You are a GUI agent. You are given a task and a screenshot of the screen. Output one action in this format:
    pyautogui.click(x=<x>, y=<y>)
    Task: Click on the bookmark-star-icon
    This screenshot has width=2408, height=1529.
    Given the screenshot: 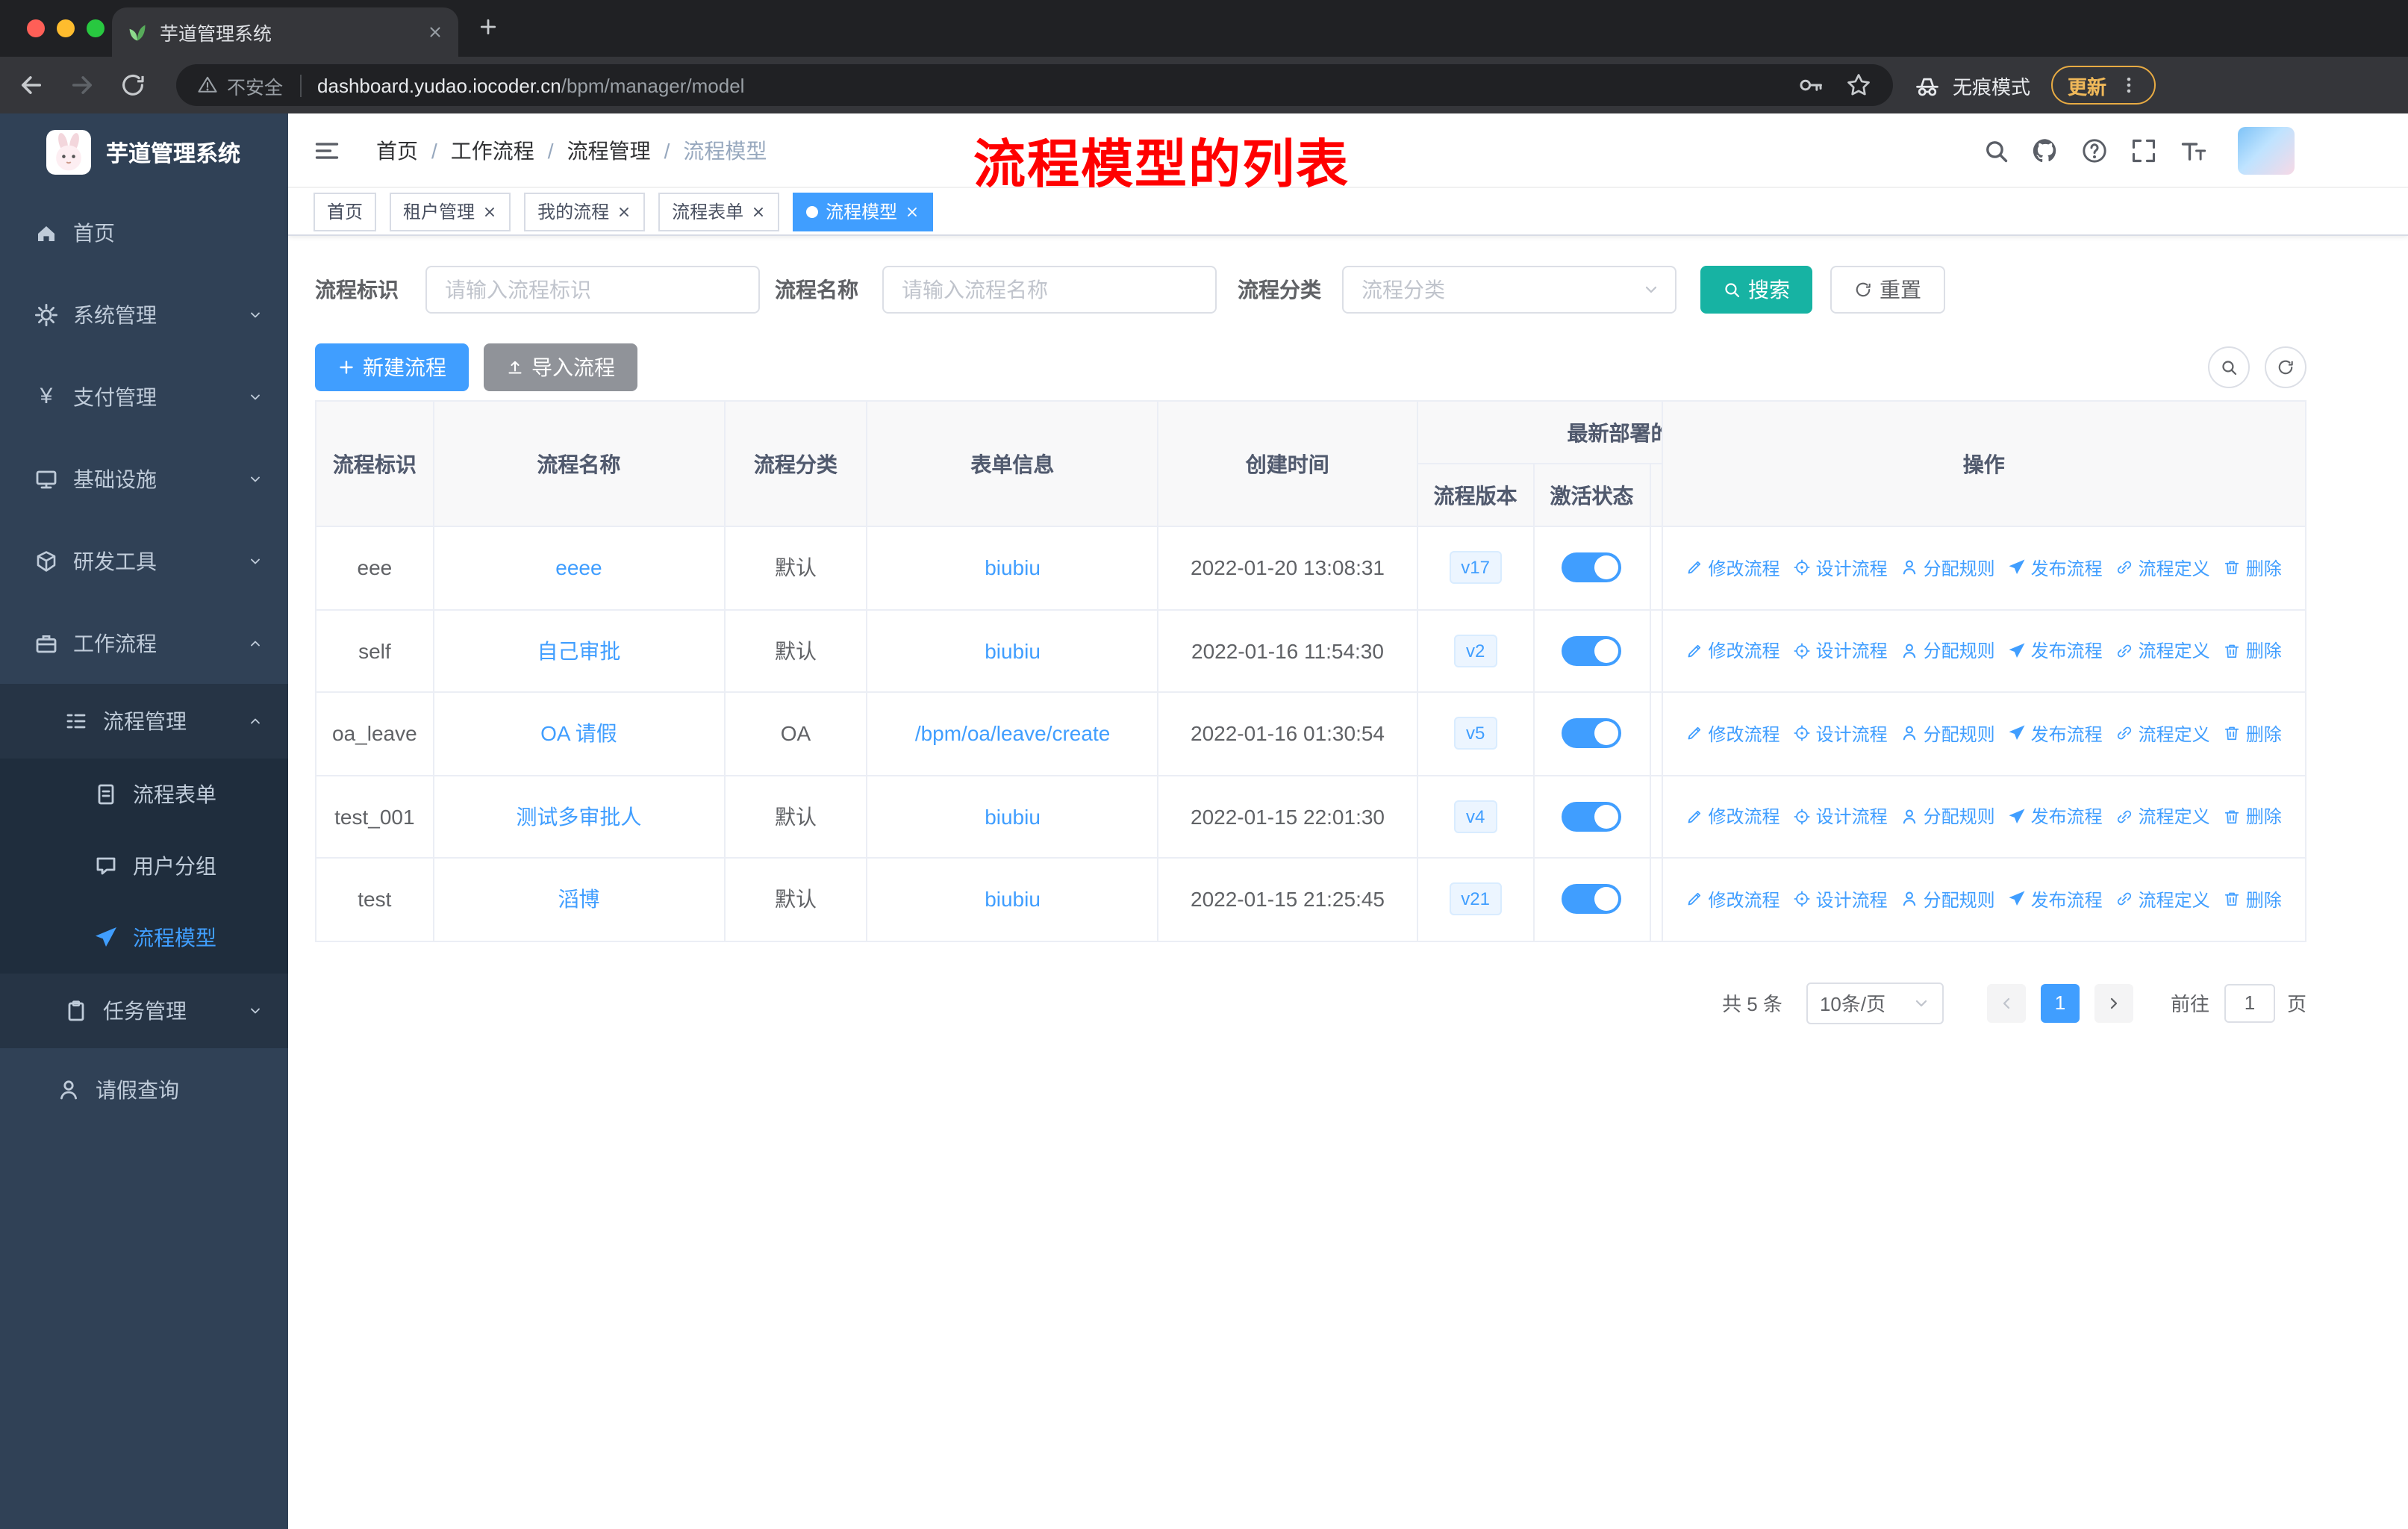 What is the action you would take?
    pyautogui.click(x=1858, y=85)
    